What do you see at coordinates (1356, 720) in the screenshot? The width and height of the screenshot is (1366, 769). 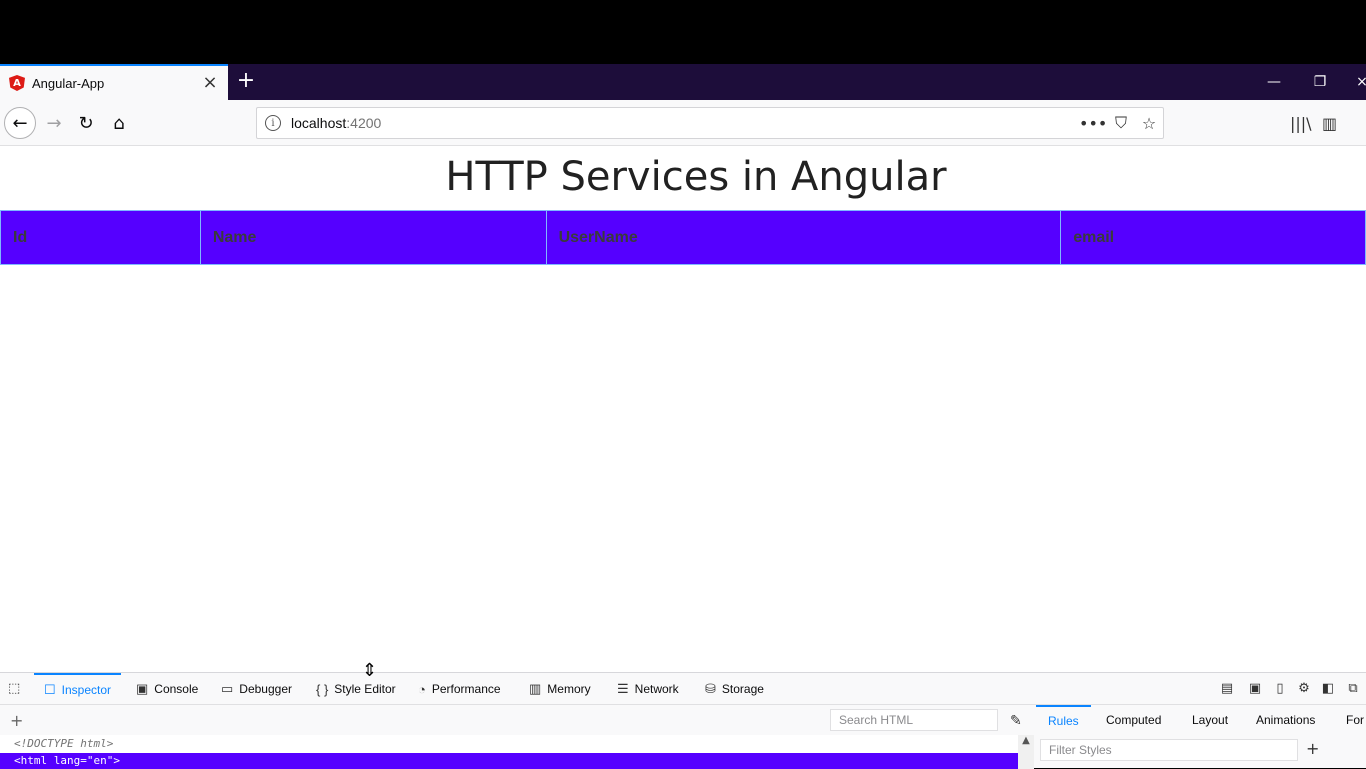 I see `tab-fonts: For` at bounding box center [1356, 720].